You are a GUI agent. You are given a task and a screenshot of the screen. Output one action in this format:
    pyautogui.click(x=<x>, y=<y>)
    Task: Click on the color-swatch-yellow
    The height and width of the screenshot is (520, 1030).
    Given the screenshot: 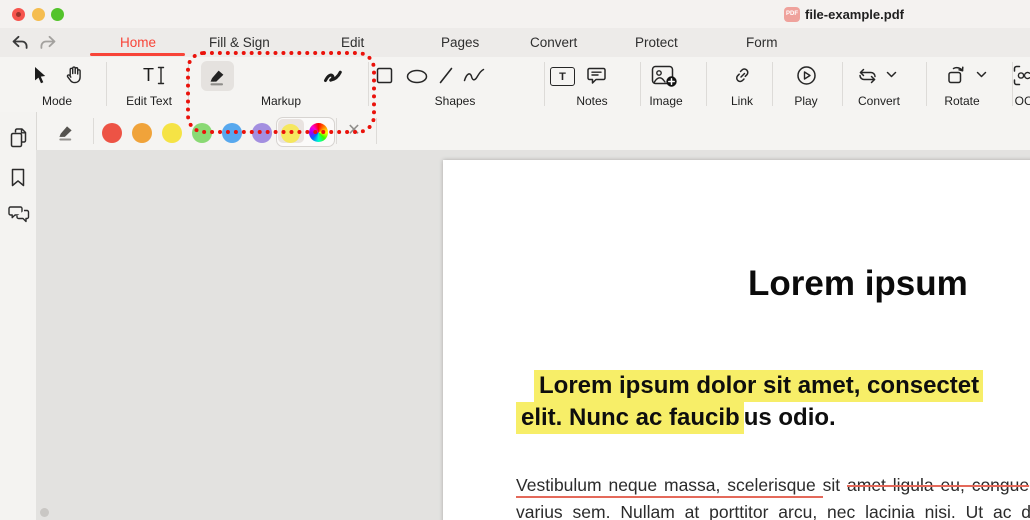 What is the action you would take?
    pyautogui.click(x=172, y=133)
    